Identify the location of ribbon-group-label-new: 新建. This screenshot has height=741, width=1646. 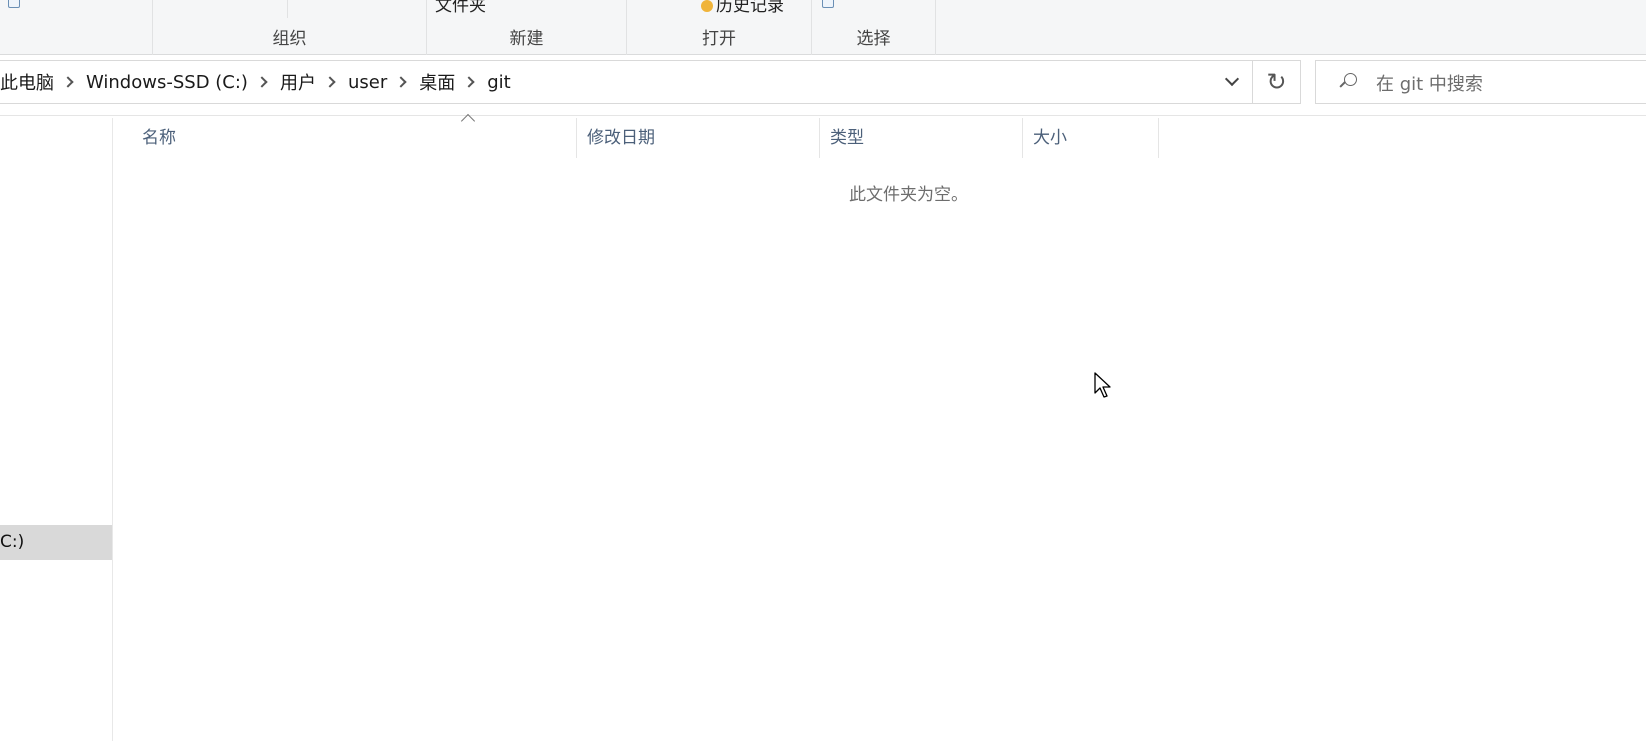
(526, 39).